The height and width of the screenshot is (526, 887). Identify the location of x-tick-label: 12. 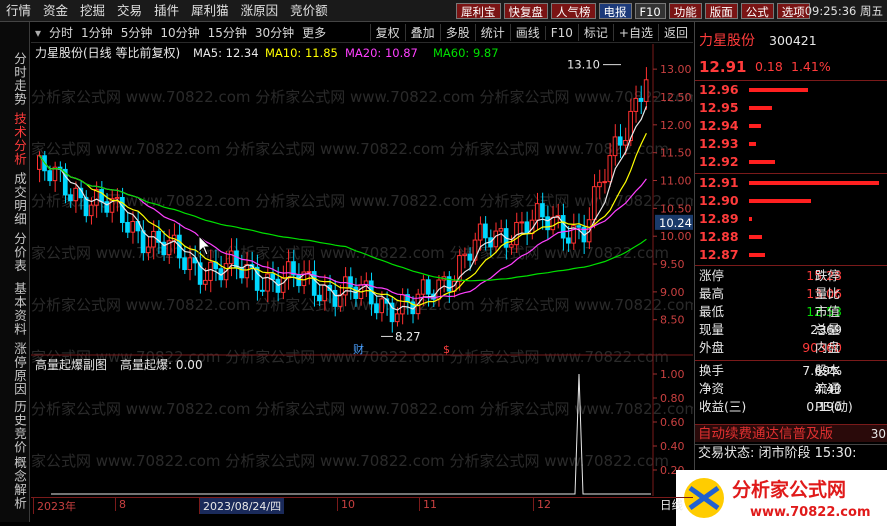
(543, 504).